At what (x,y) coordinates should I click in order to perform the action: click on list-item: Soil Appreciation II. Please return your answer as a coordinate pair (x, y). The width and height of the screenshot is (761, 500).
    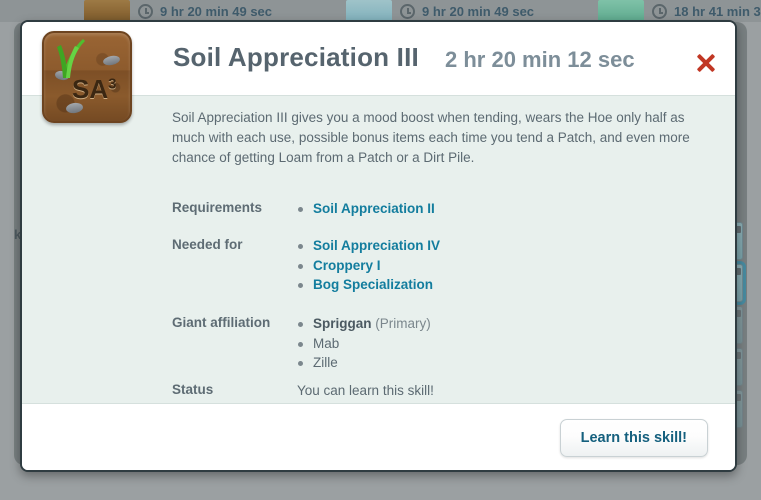
    Looking at the image, I should click on (507, 209).